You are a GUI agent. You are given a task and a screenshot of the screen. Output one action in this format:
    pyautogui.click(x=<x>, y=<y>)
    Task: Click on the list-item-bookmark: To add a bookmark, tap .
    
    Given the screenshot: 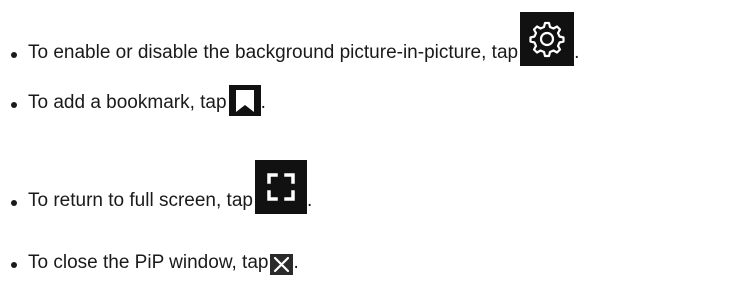 What is the action you would take?
    pyautogui.click(x=133, y=100)
    